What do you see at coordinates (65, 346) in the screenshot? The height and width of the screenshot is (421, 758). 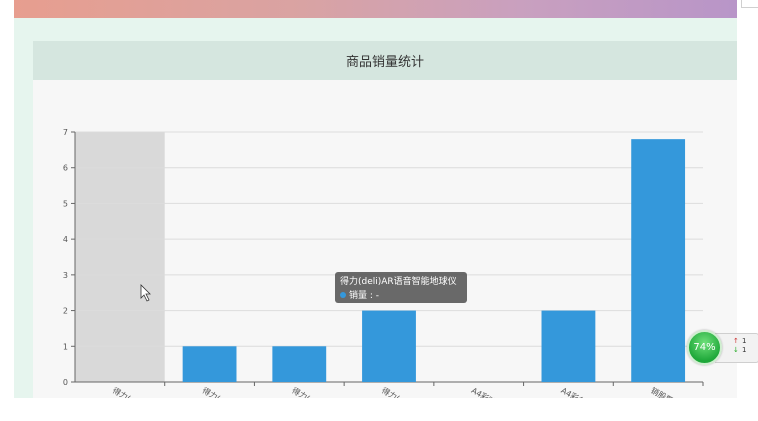 I see `y-tick-label: 1` at bounding box center [65, 346].